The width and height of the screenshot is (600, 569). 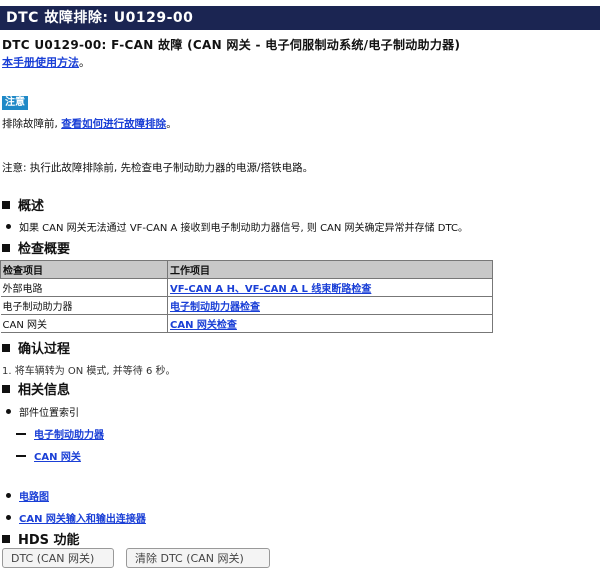 I want to click on related-heading: 相关信息, so click(x=36, y=388).